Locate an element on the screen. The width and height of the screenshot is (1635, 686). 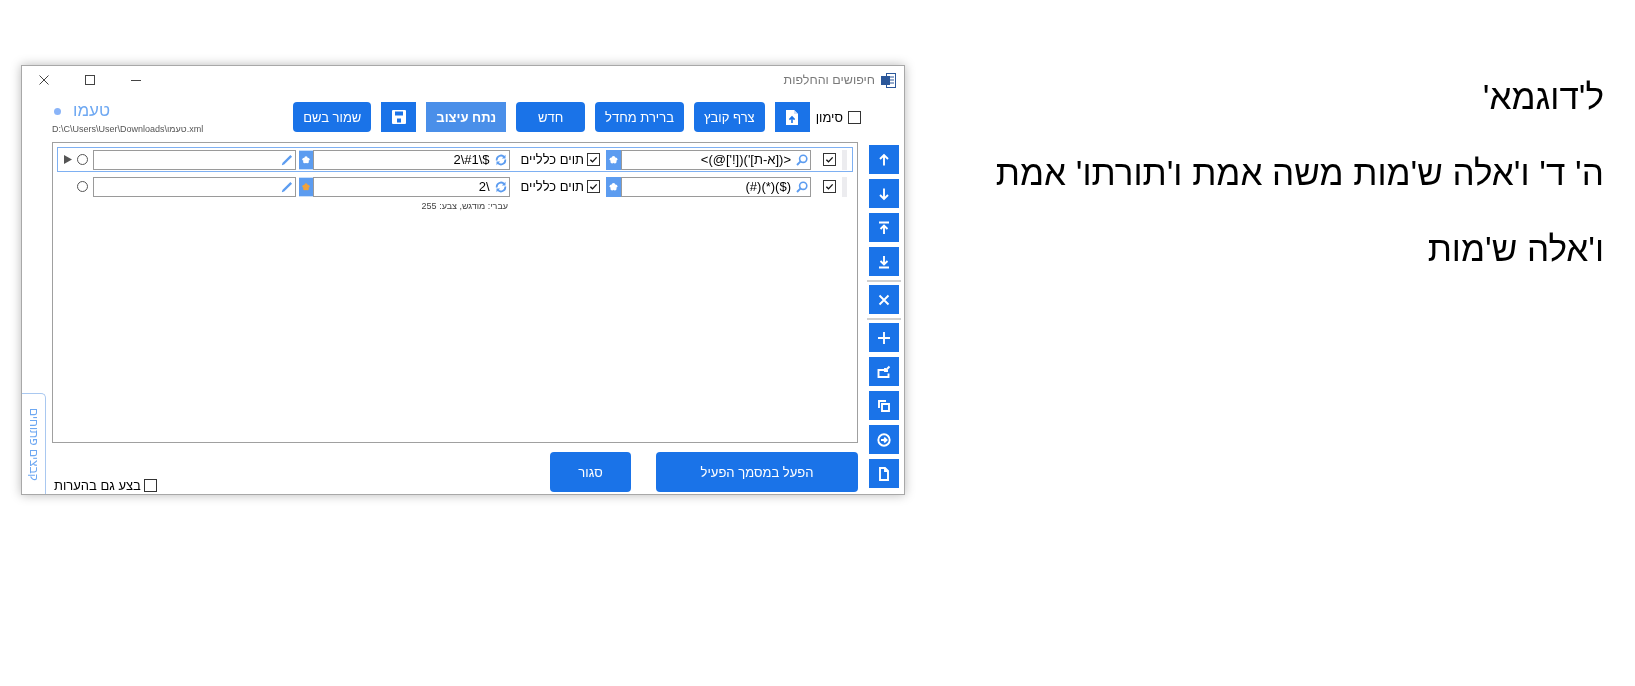
import-button is located at coordinates (884, 371).